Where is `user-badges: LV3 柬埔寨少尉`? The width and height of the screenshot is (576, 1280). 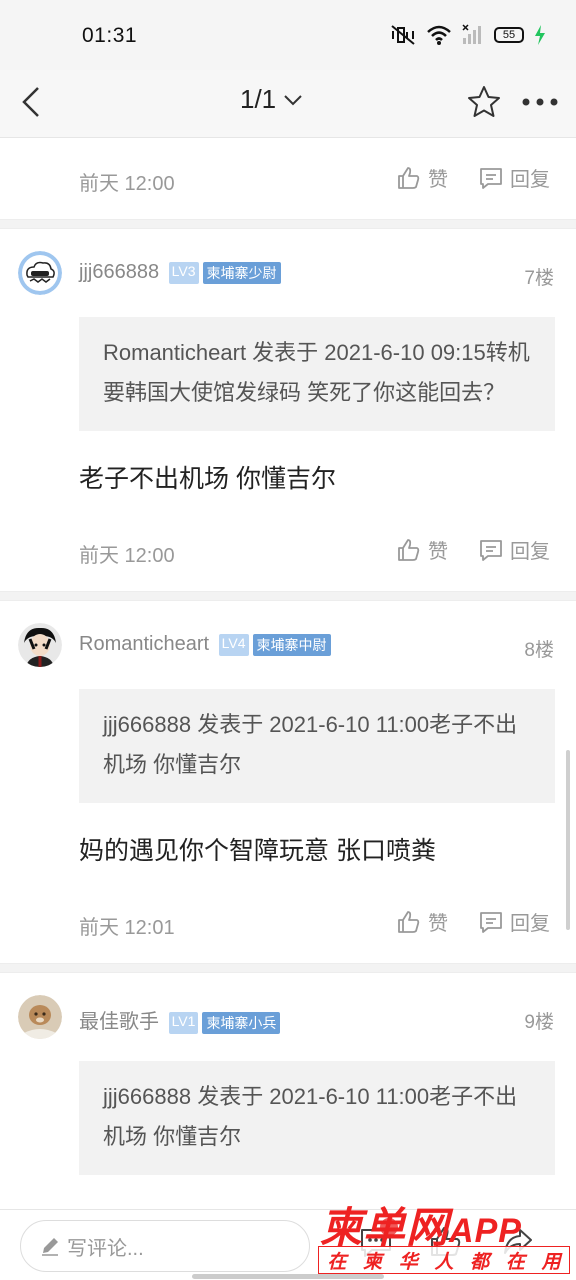 user-badges: LV3 柬埔寨少尉 is located at coordinates (224, 273).